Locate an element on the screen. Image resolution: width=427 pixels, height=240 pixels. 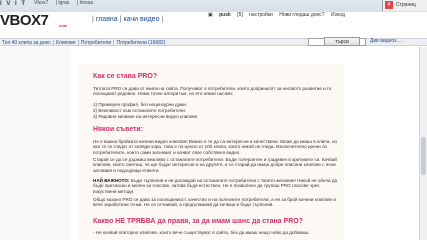
page-menu: Страниц is located at coordinates (406, 5).